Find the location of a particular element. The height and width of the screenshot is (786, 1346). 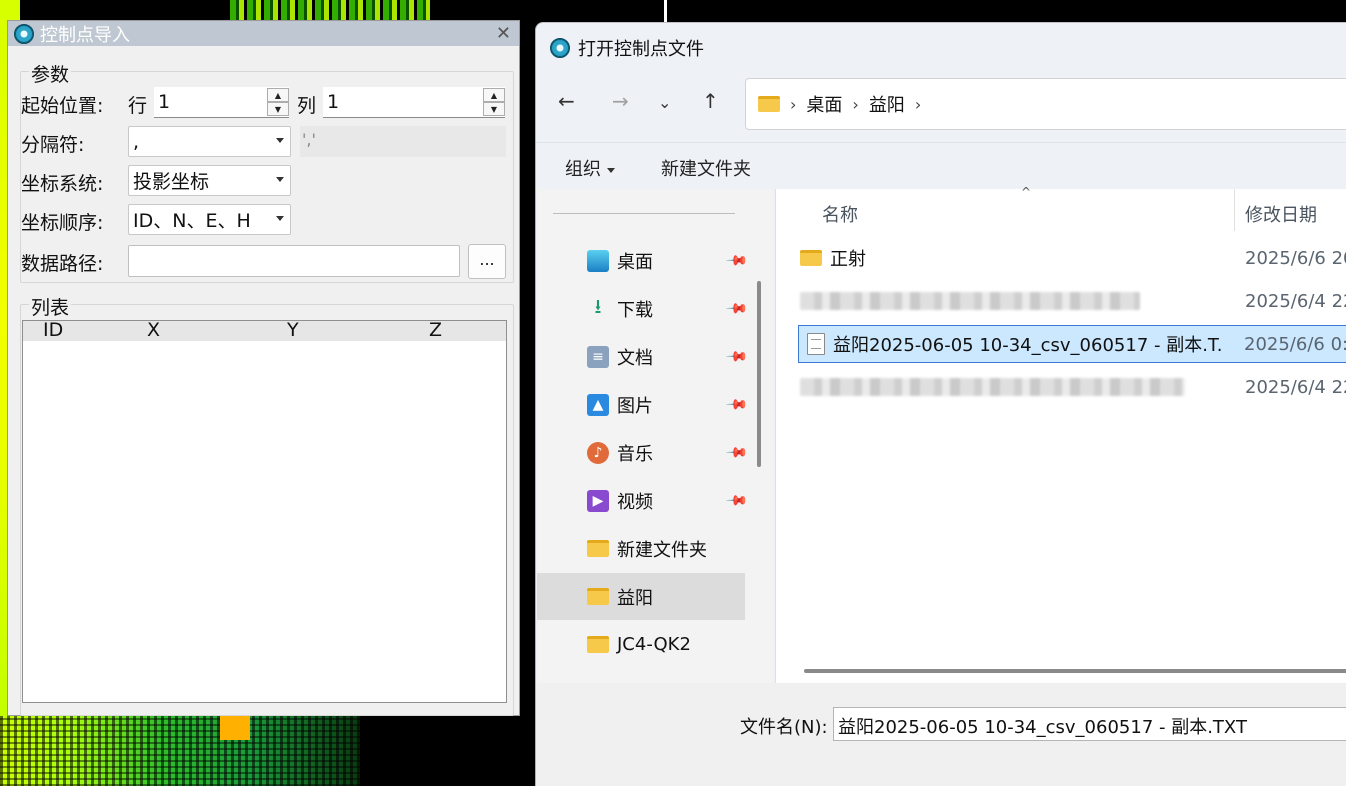

text-file-icon is located at coordinates (816, 344).